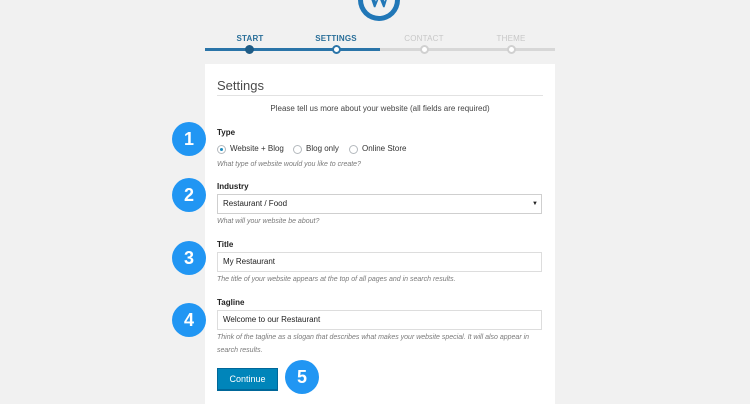 The width and height of the screenshot is (750, 404). I want to click on step-contact-dot, so click(424, 49).